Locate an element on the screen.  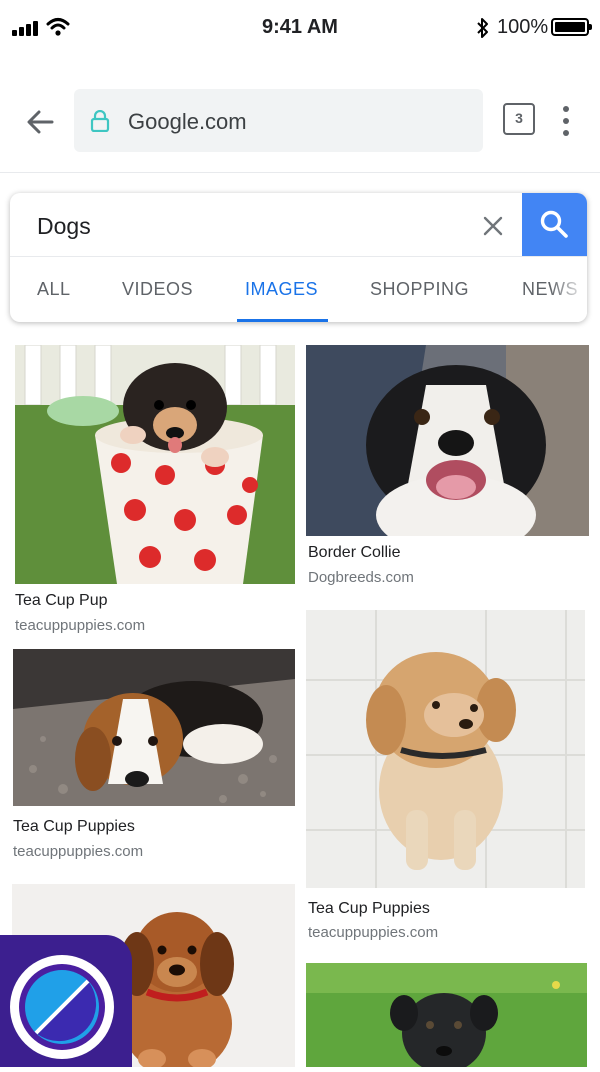
result-source: Dogbreeds.com is located at coordinates (361, 577).